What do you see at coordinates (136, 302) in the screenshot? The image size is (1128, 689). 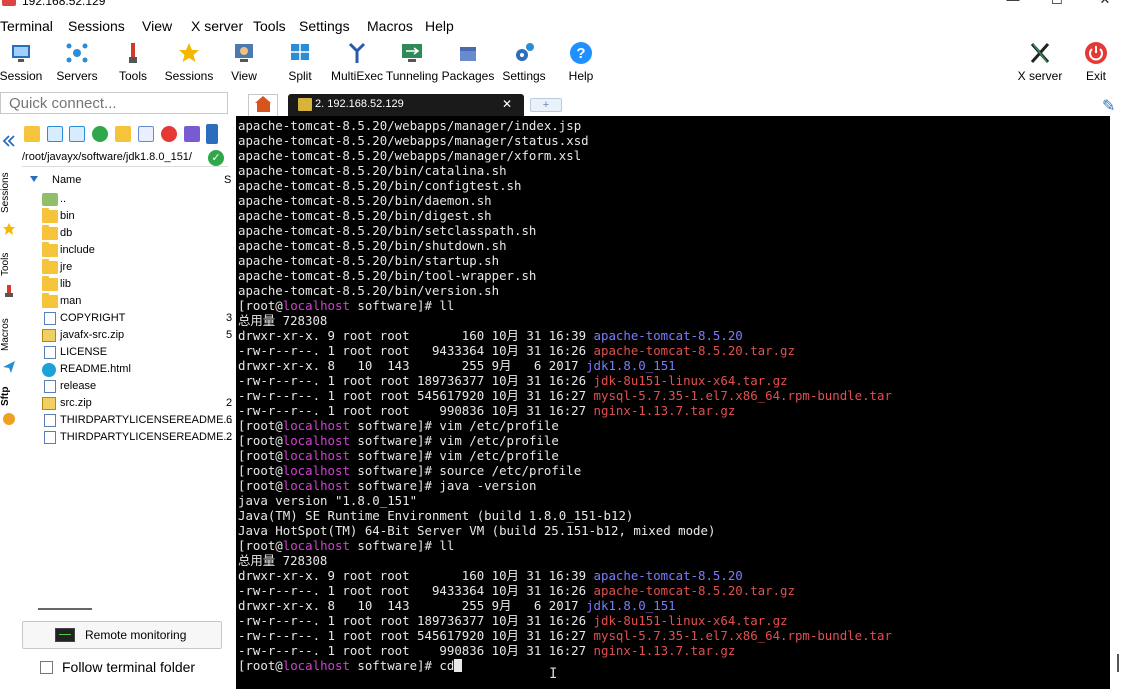 I see `file-row: man` at bounding box center [136, 302].